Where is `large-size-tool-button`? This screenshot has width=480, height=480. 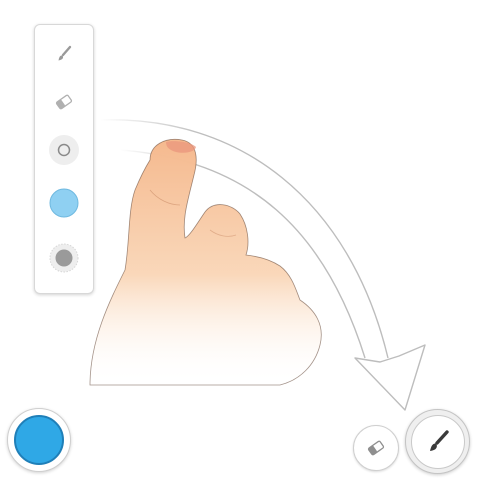 large-size-tool-button is located at coordinates (64, 258).